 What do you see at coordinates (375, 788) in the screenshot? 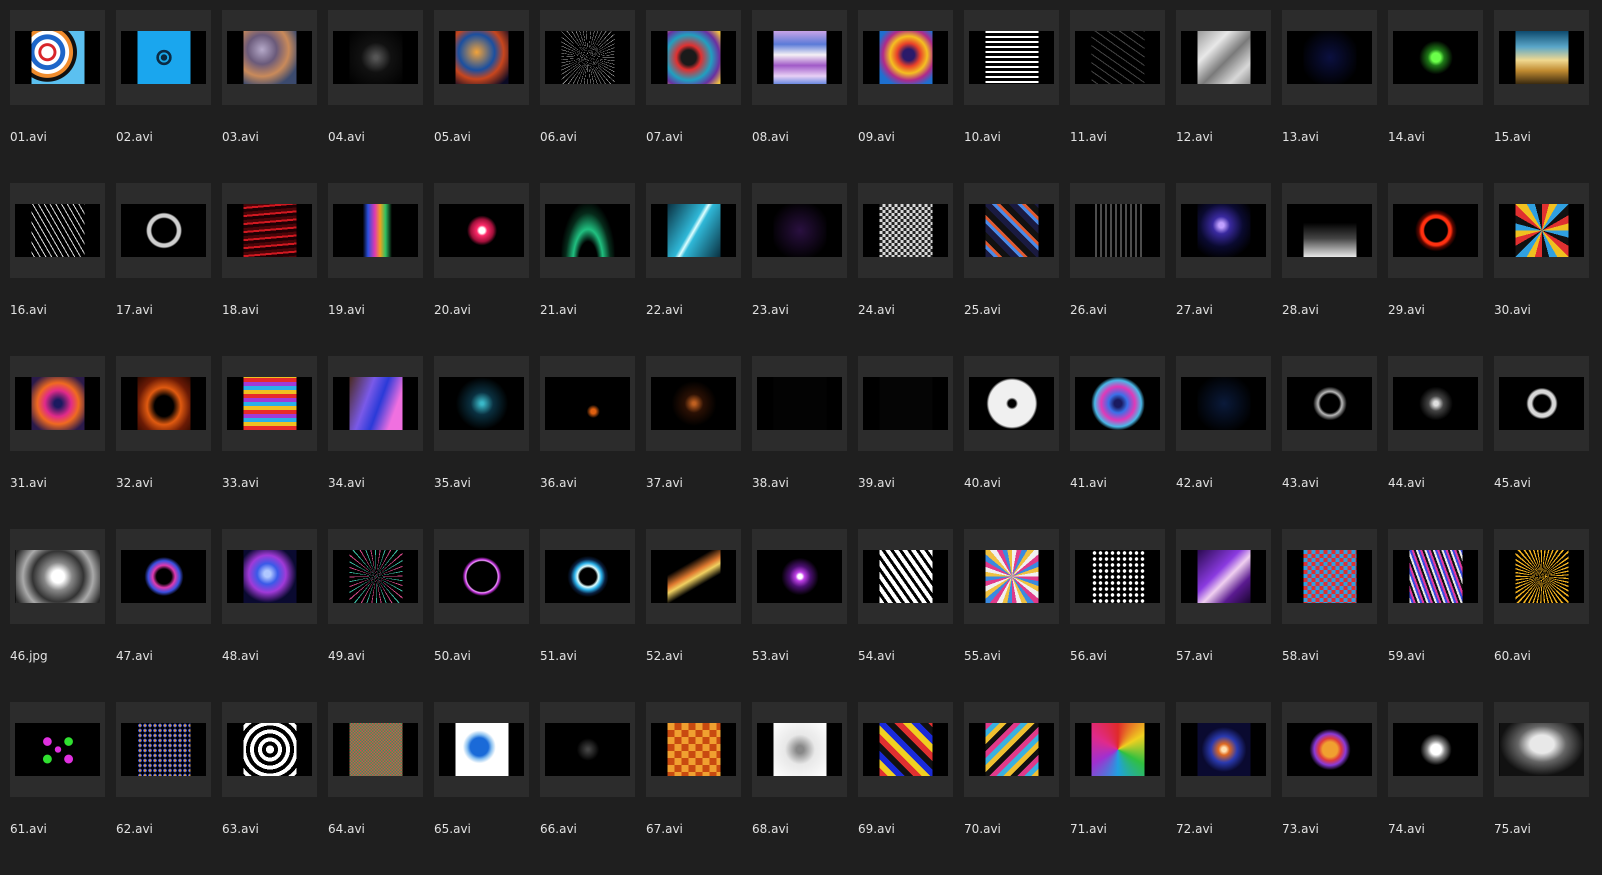
I see `file-item: 64.avi` at bounding box center [375, 788].